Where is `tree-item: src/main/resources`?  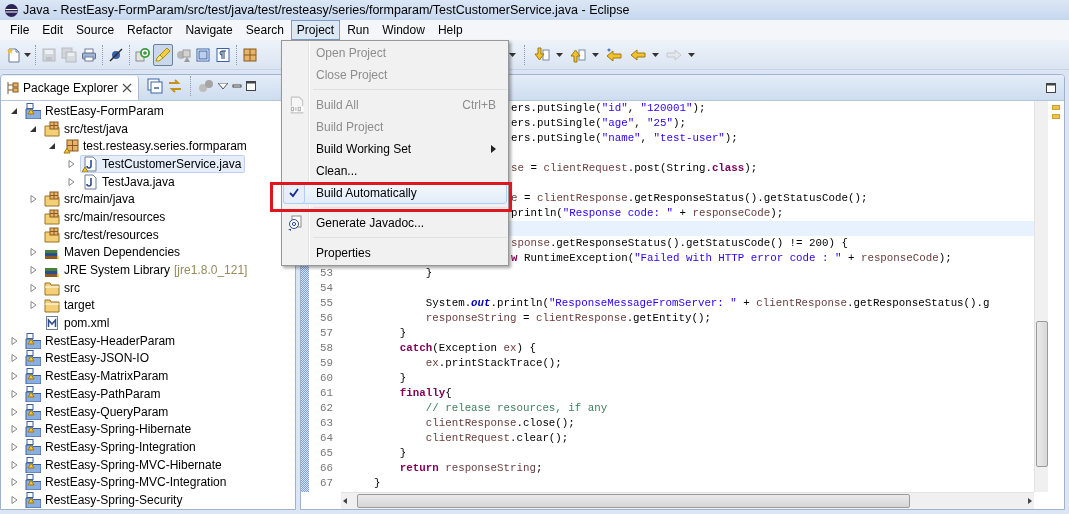
tree-item: src/main/resources is located at coordinates (106, 216).